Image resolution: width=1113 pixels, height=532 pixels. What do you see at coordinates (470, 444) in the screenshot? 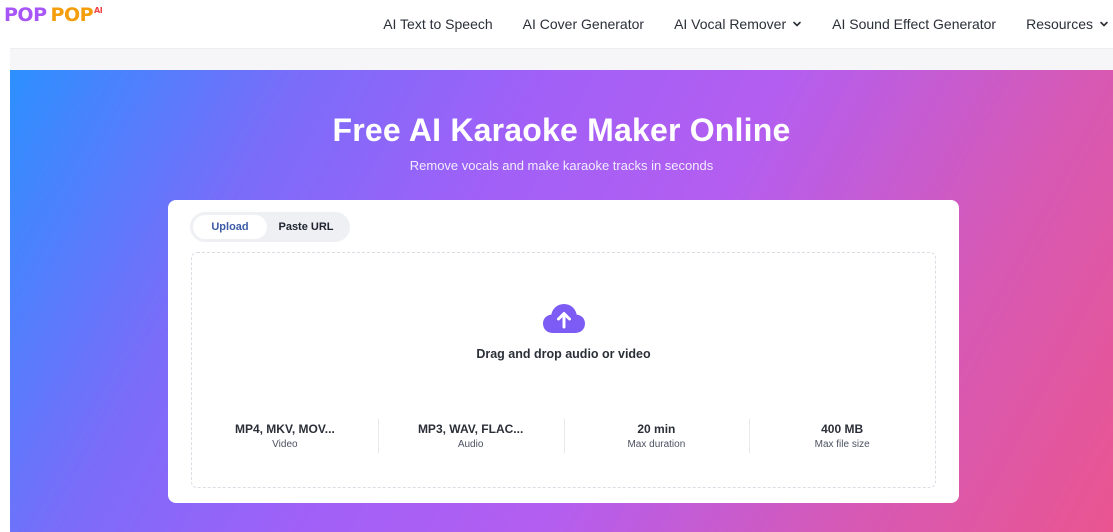
I see `spec-label: Audio` at bounding box center [470, 444].